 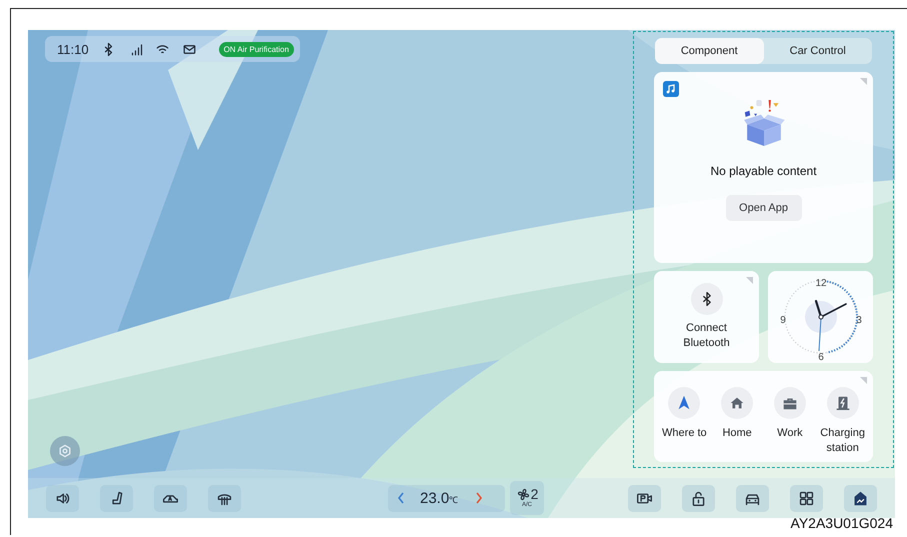 I want to click on music-note-icon, so click(x=671, y=89).